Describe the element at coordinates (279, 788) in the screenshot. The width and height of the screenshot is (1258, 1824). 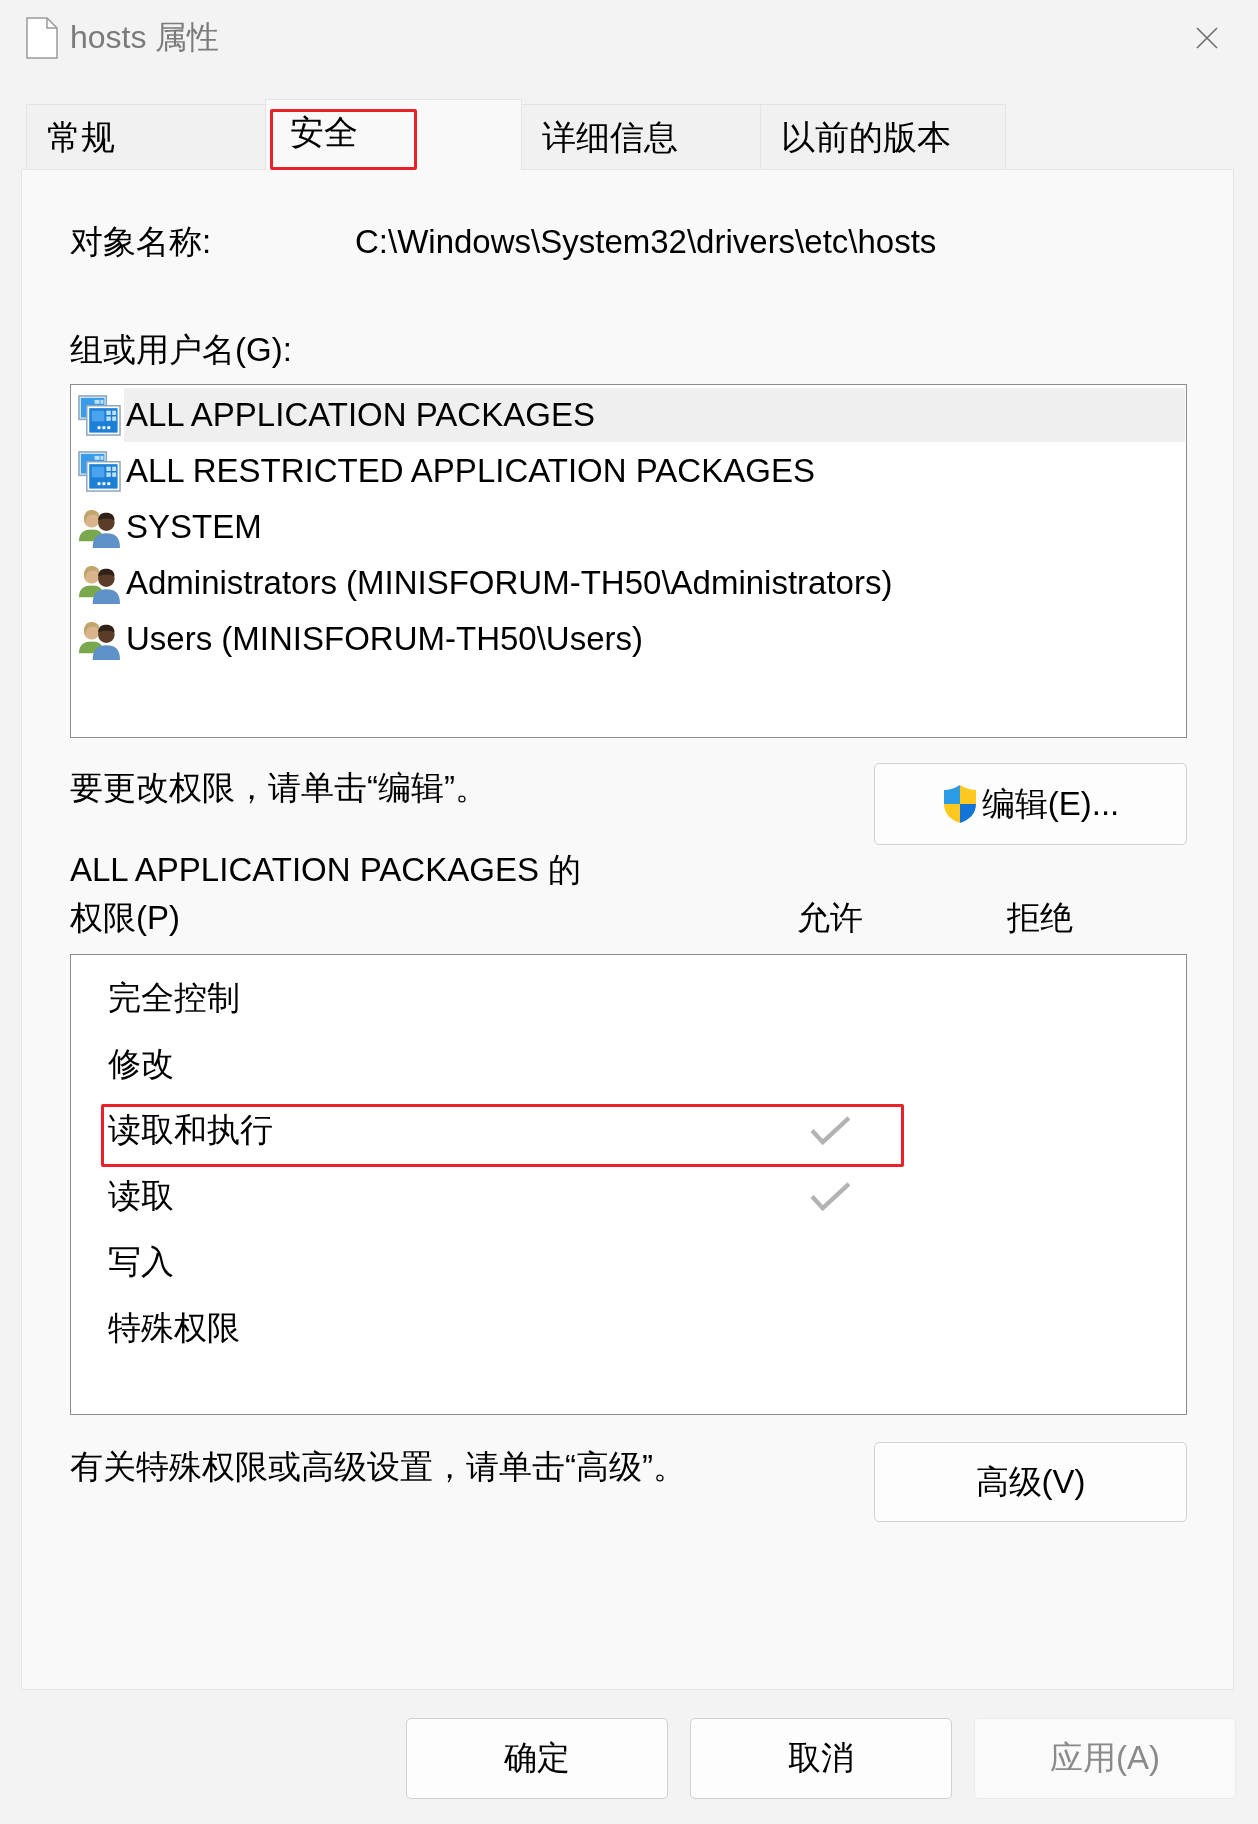
I see `edit-hint: 要更改权限，请单击“编辑”。` at that location.